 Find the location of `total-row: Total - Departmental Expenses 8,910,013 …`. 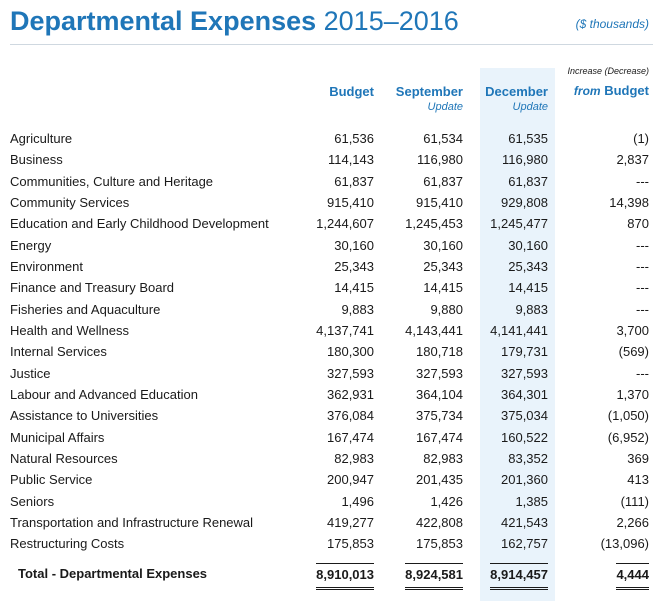

total-row: Total - Departmental Expenses 8,910,013 … is located at coordinates (330, 576).